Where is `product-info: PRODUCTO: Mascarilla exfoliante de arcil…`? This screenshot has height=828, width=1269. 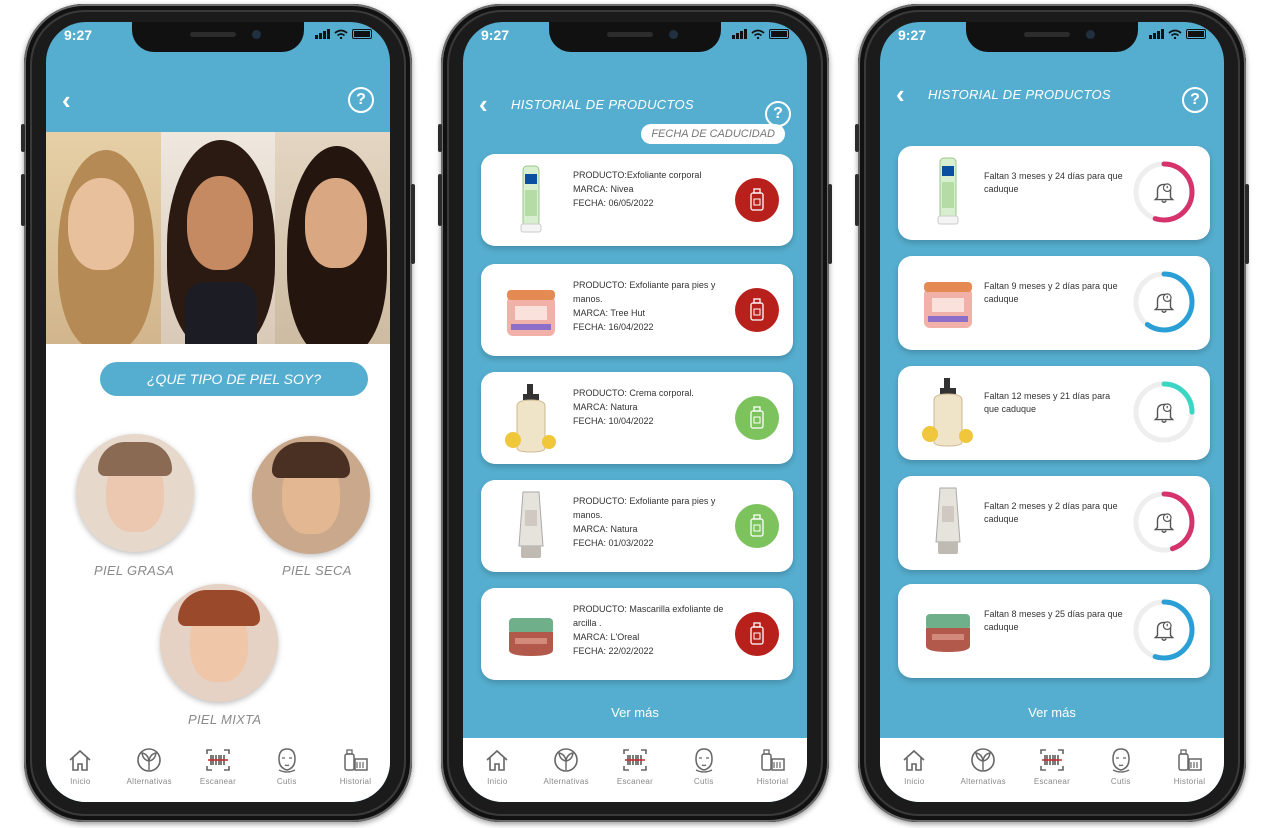
product-info: PRODUCTO: Mascarilla exfoliante de arcil… is located at coordinates (653, 630).